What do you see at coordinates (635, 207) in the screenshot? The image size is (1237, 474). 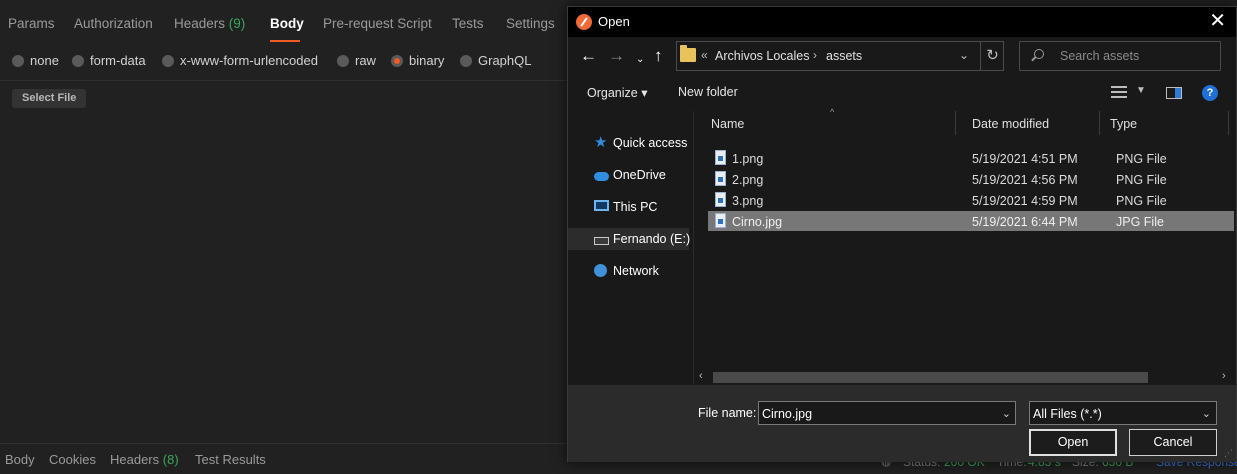 I see `nav-this-pc-label: This PC` at bounding box center [635, 207].